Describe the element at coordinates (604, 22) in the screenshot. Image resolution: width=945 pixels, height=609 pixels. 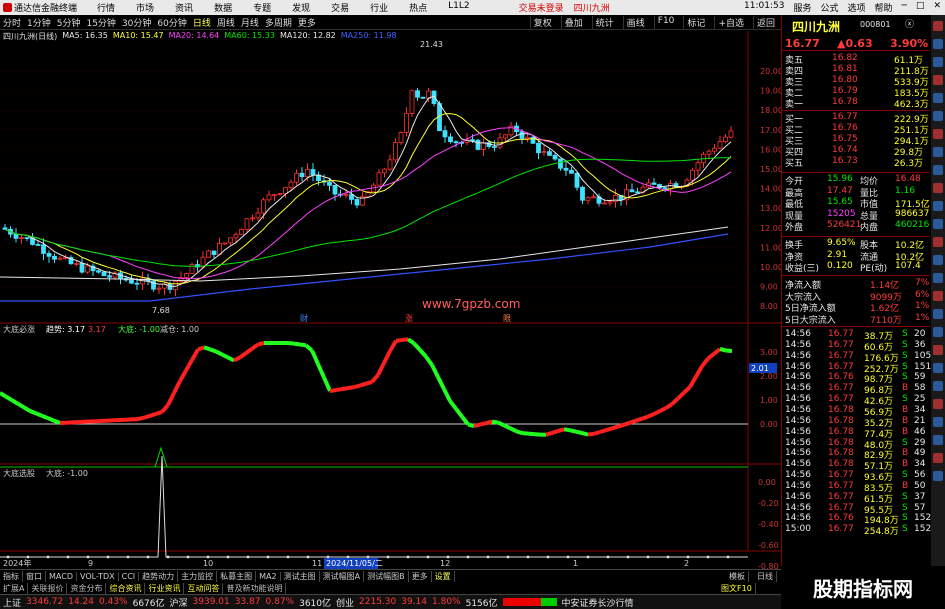
I see `stats-button: 统计` at that location.